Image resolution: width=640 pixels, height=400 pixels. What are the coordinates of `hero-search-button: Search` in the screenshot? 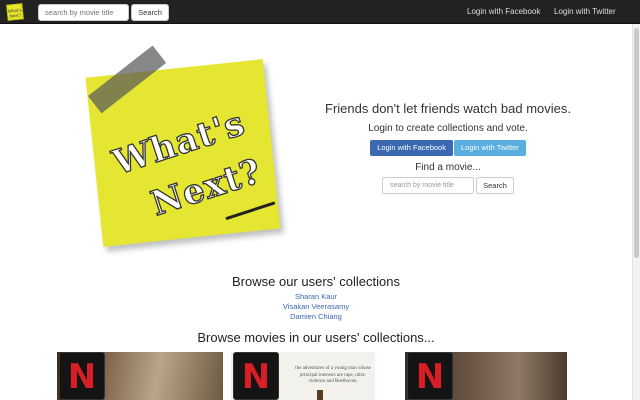 It's located at (495, 185).